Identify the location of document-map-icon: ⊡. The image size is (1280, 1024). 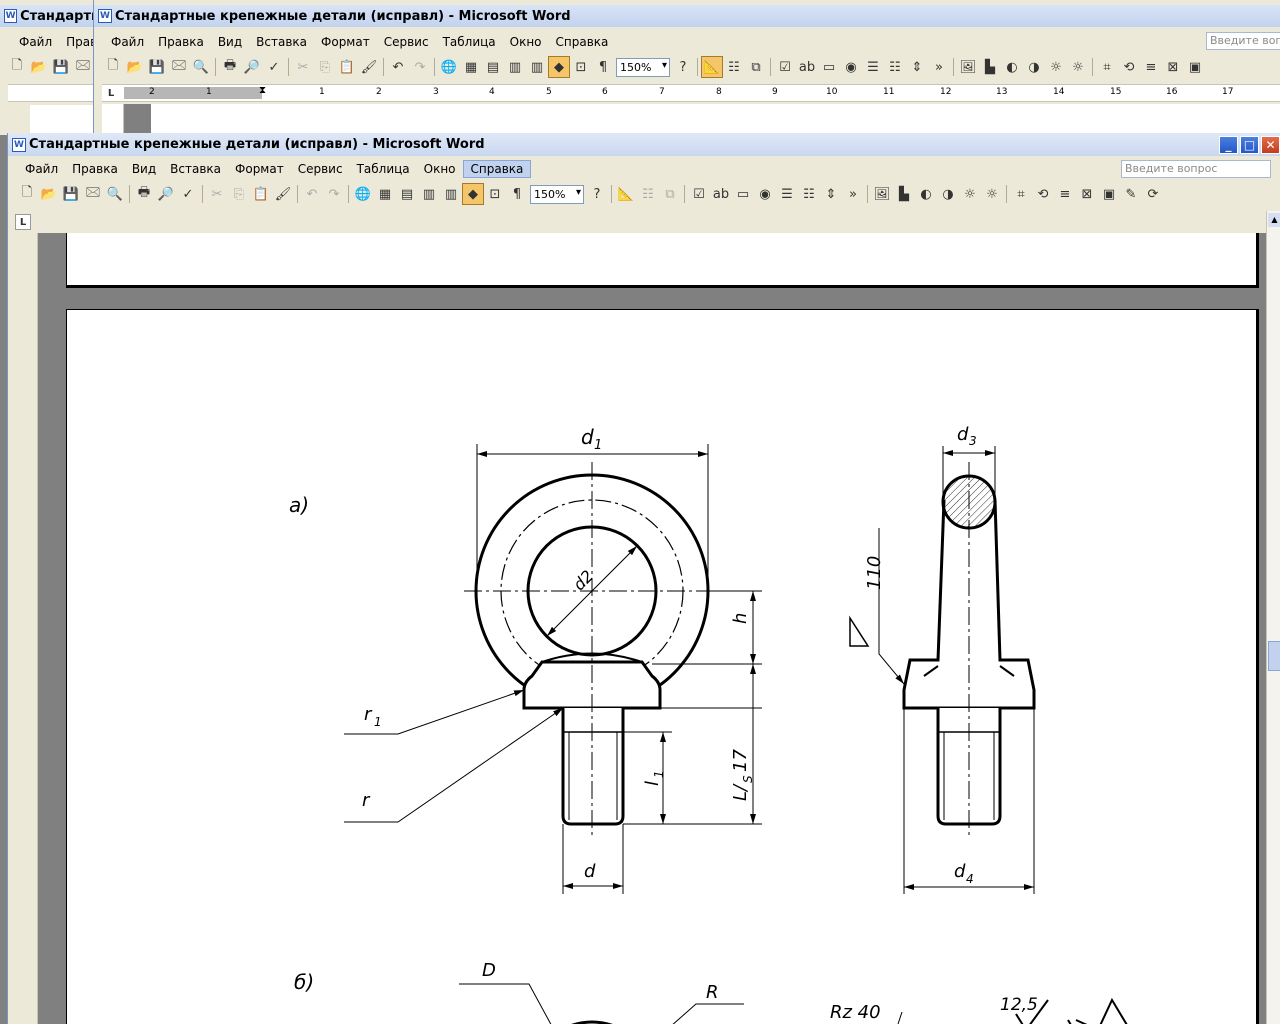
(495, 194).